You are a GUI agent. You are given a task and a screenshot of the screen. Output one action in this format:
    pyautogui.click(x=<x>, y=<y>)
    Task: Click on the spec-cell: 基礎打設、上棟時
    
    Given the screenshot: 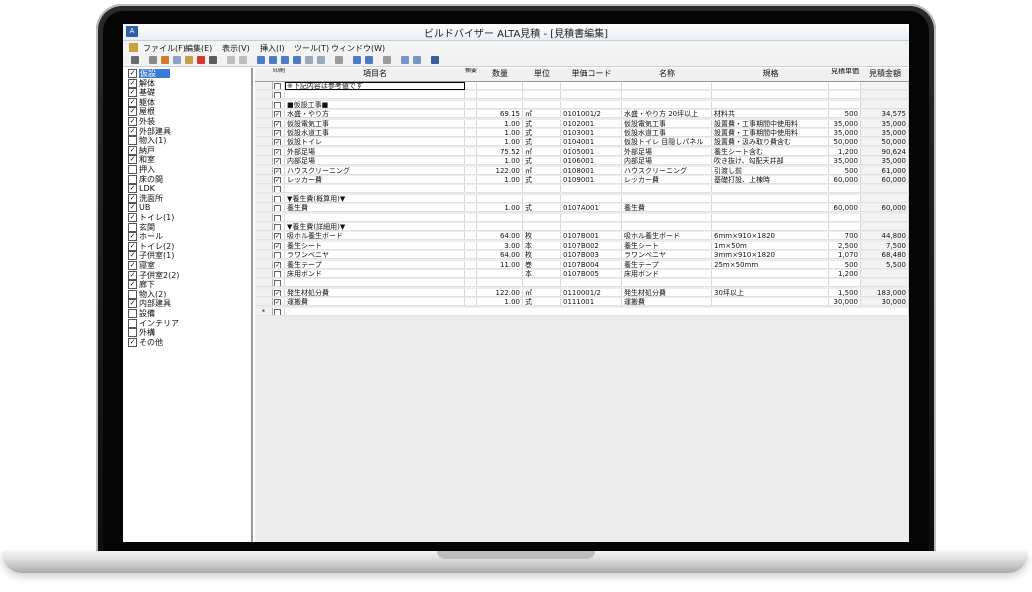 What is the action you would take?
    pyautogui.click(x=770, y=180)
    